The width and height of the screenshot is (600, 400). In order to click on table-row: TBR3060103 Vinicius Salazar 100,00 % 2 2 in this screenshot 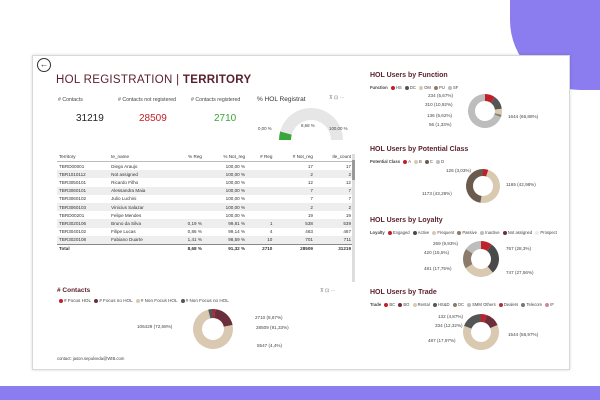, I will do `click(205, 207)`.